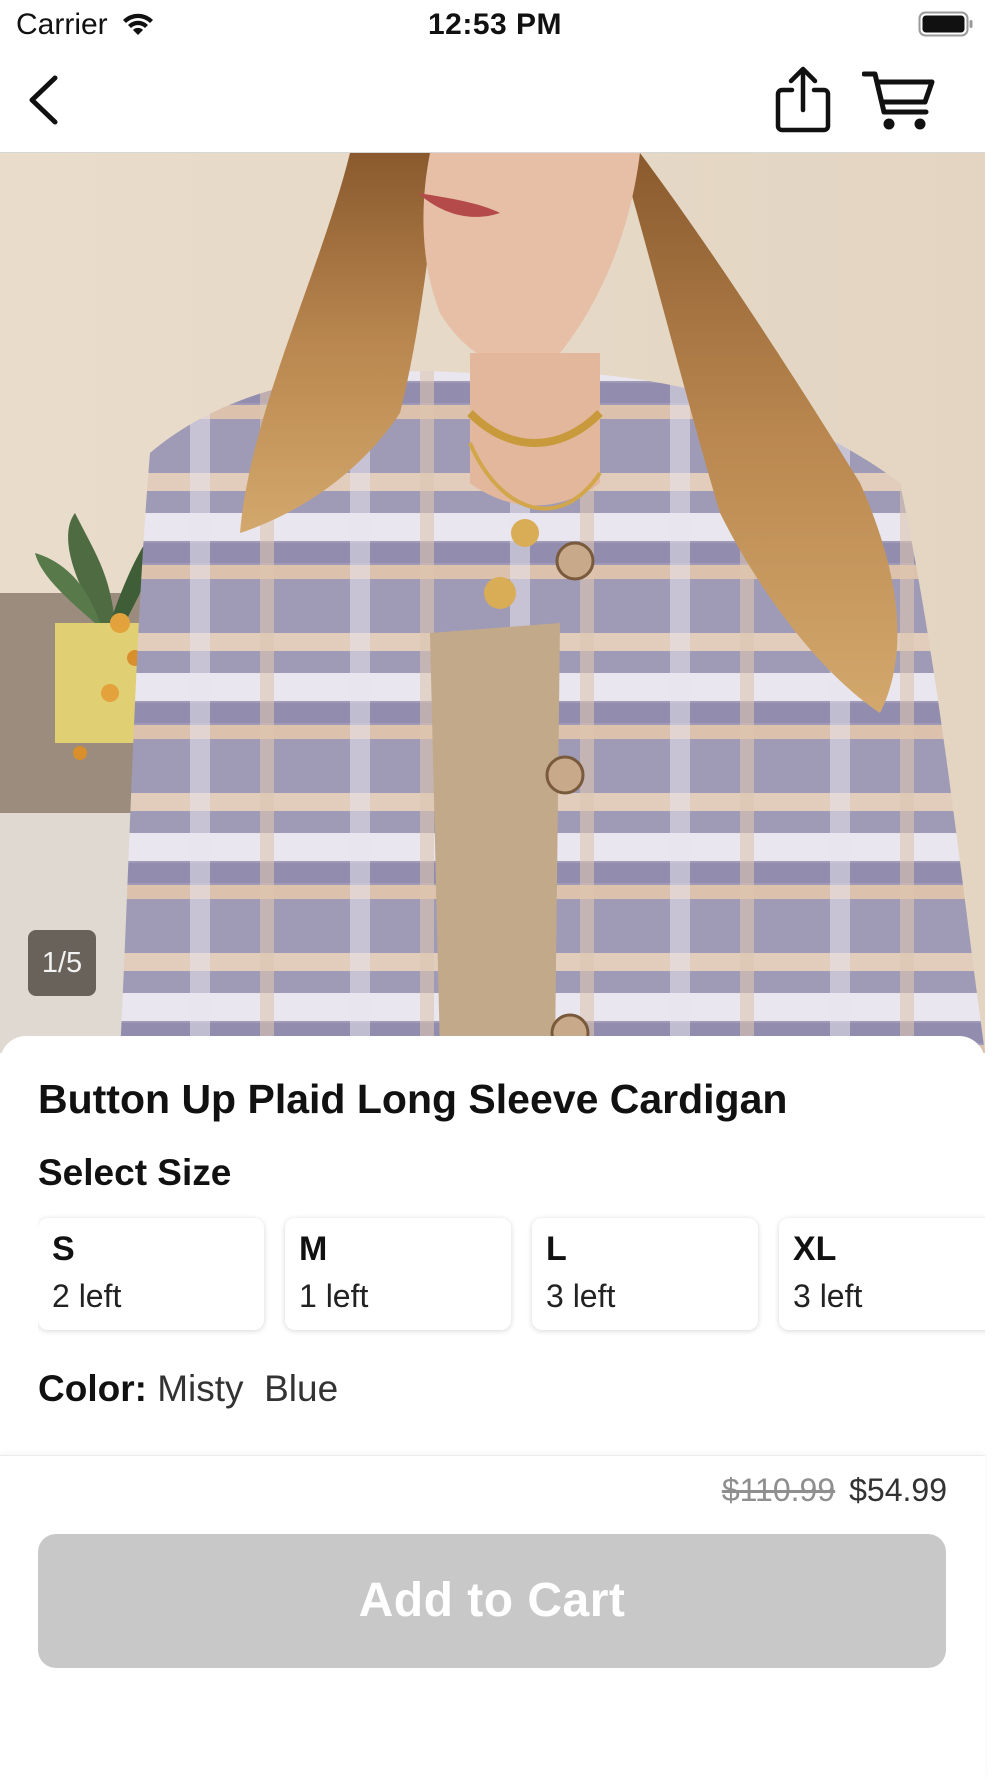 Image resolution: width=1000 pixels, height=1779 pixels. What do you see at coordinates (334, 1296) in the screenshot?
I see `size-stock: 1 left` at bounding box center [334, 1296].